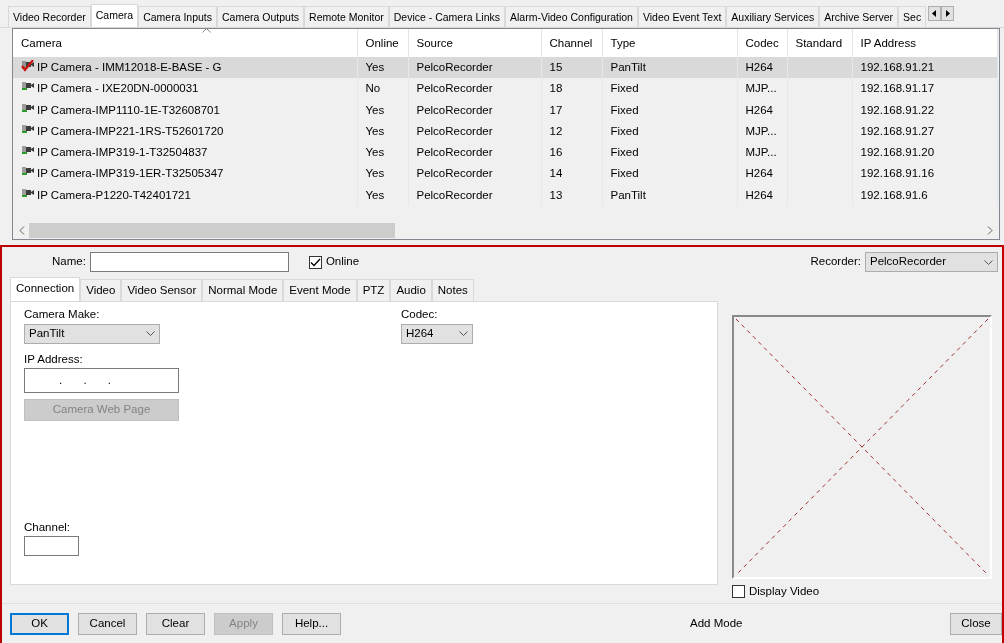 This screenshot has height=643, width=1004. I want to click on tab: Auxiliary Services, so click(773, 16).